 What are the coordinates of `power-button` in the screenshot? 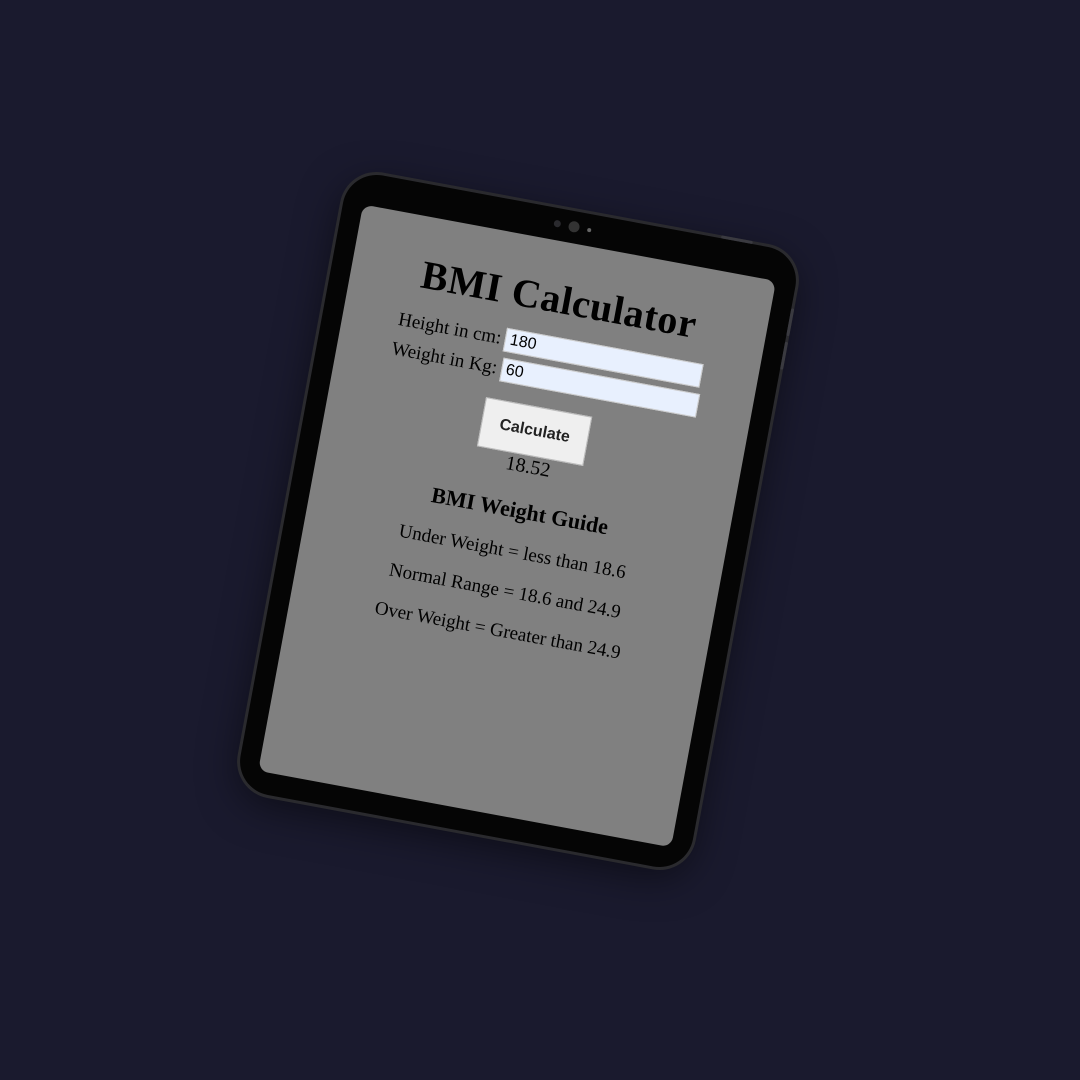 It's located at (736, 240).